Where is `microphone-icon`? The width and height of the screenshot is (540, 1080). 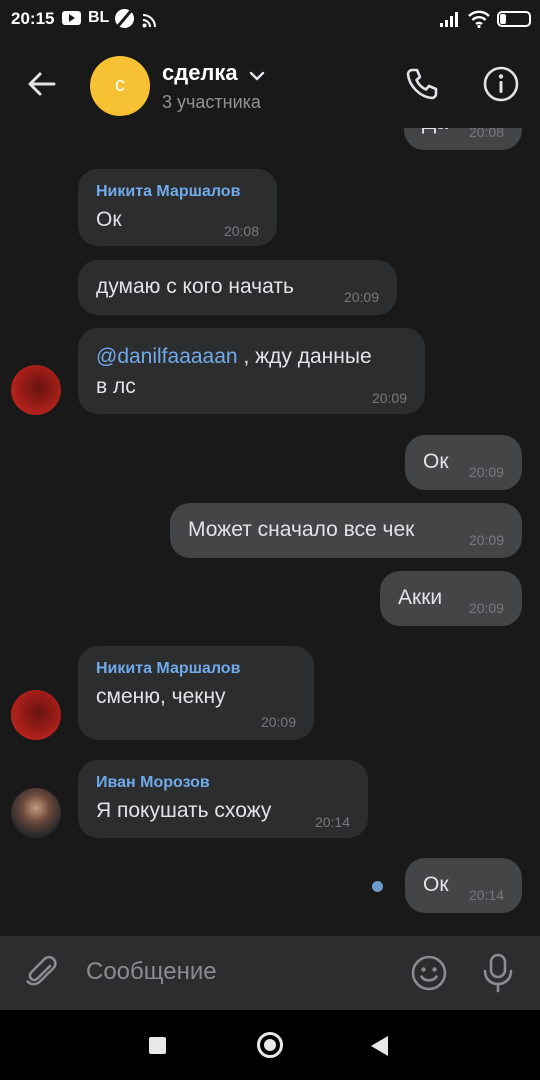
microphone-icon is located at coordinates (498, 973).